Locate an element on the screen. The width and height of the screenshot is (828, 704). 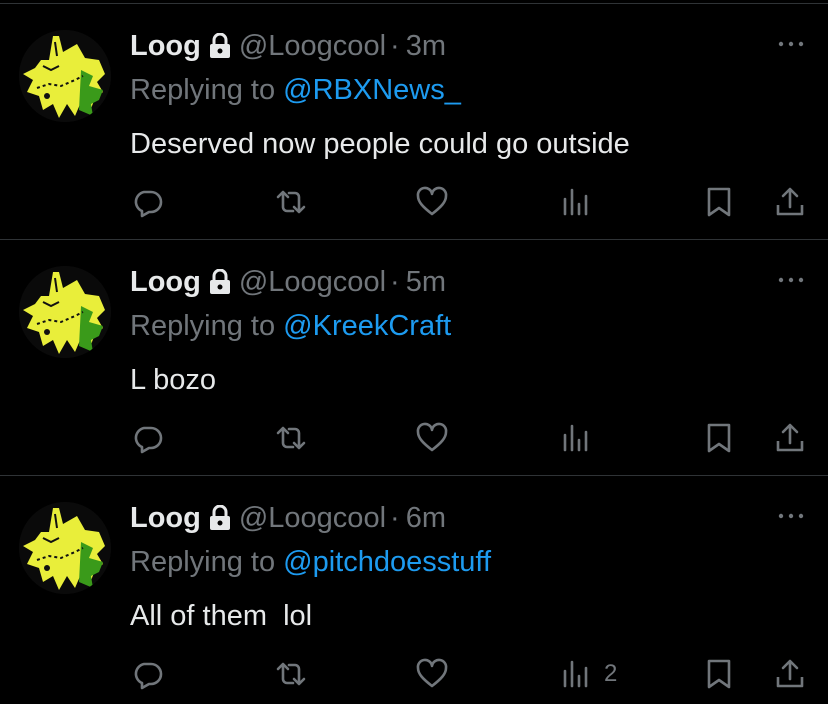
mention-link: @KreekCraft is located at coordinates (367, 326).